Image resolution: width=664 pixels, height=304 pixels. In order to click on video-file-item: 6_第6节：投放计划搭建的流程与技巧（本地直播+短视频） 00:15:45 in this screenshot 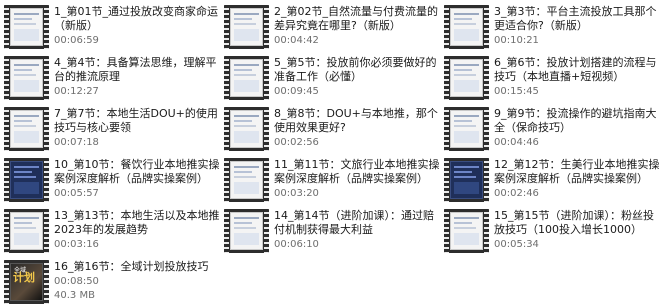, I will do `click(552, 80)`.